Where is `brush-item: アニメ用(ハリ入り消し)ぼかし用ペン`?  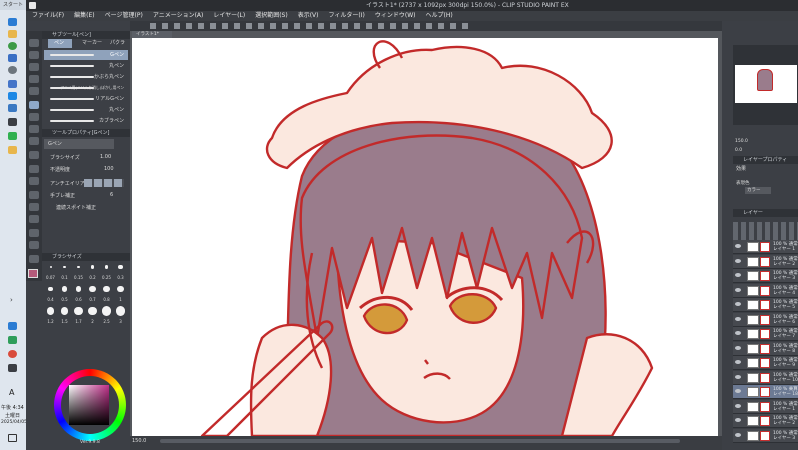 brush-item: アニメ用(ハリ入り消し)ぼかし用ペン is located at coordinates (86, 88).